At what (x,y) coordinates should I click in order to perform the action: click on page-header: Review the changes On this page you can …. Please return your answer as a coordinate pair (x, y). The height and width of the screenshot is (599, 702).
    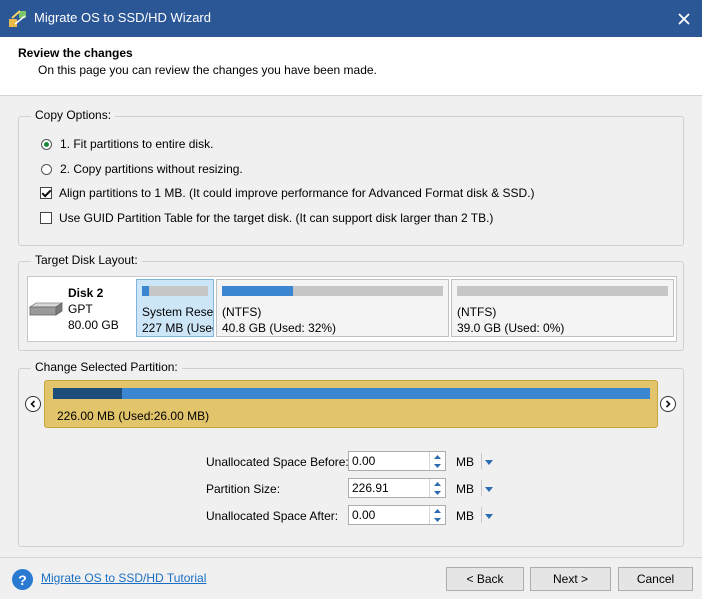
    Looking at the image, I should click on (351, 66).